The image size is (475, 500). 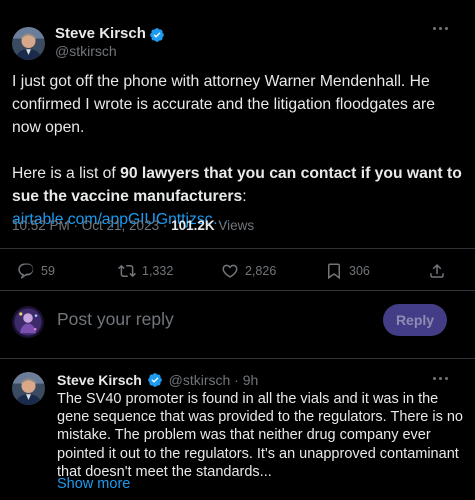 I want to click on view-count: 101.2K, so click(x=193, y=225).